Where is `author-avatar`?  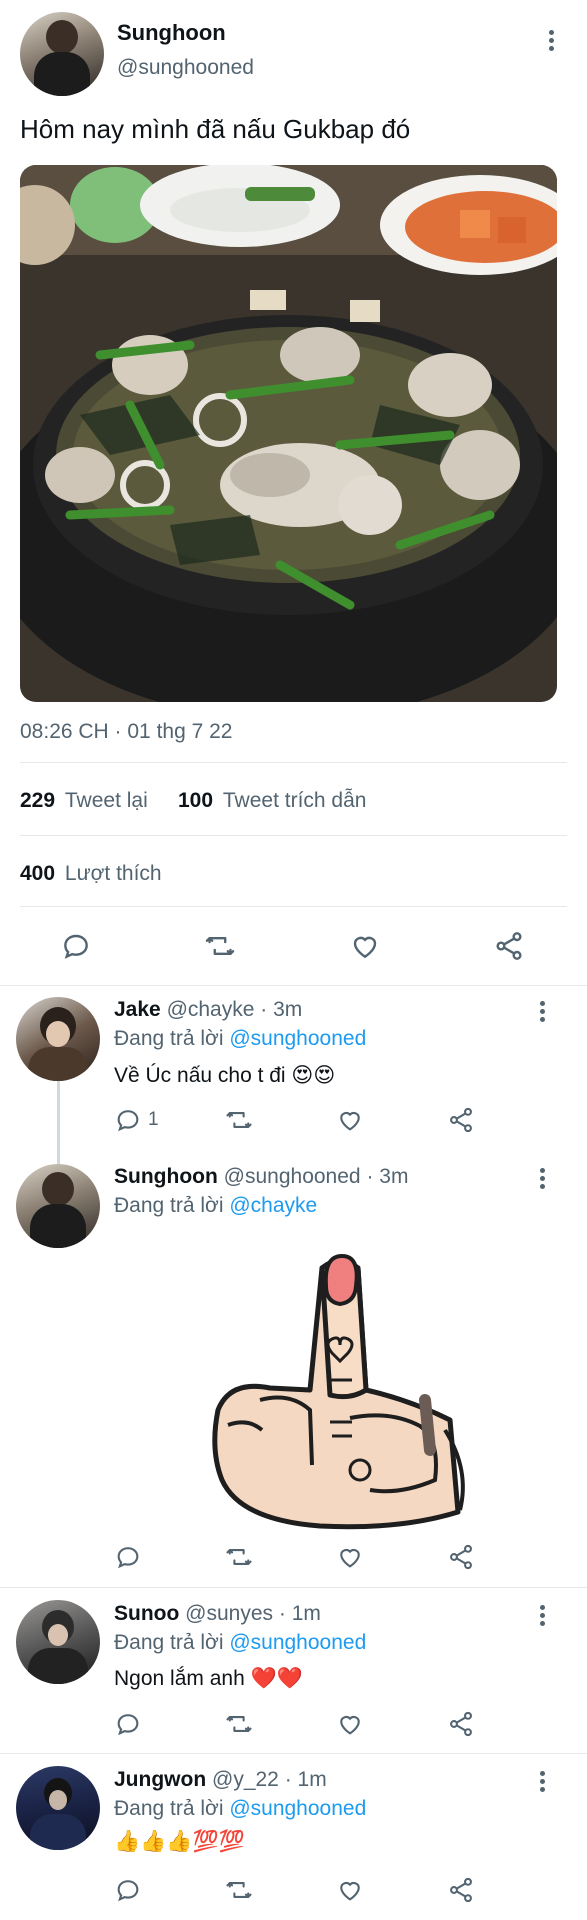 author-avatar is located at coordinates (62, 54).